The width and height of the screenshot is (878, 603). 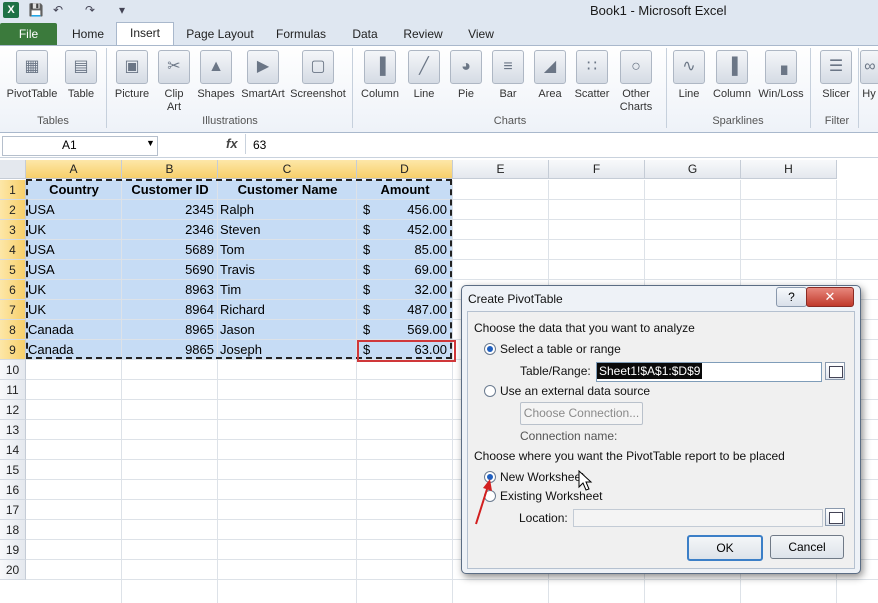 What do you see at coordinates (122, 10) in the screenshot?
I see `customize-icon: ▾` at bounding box center [122, 10].